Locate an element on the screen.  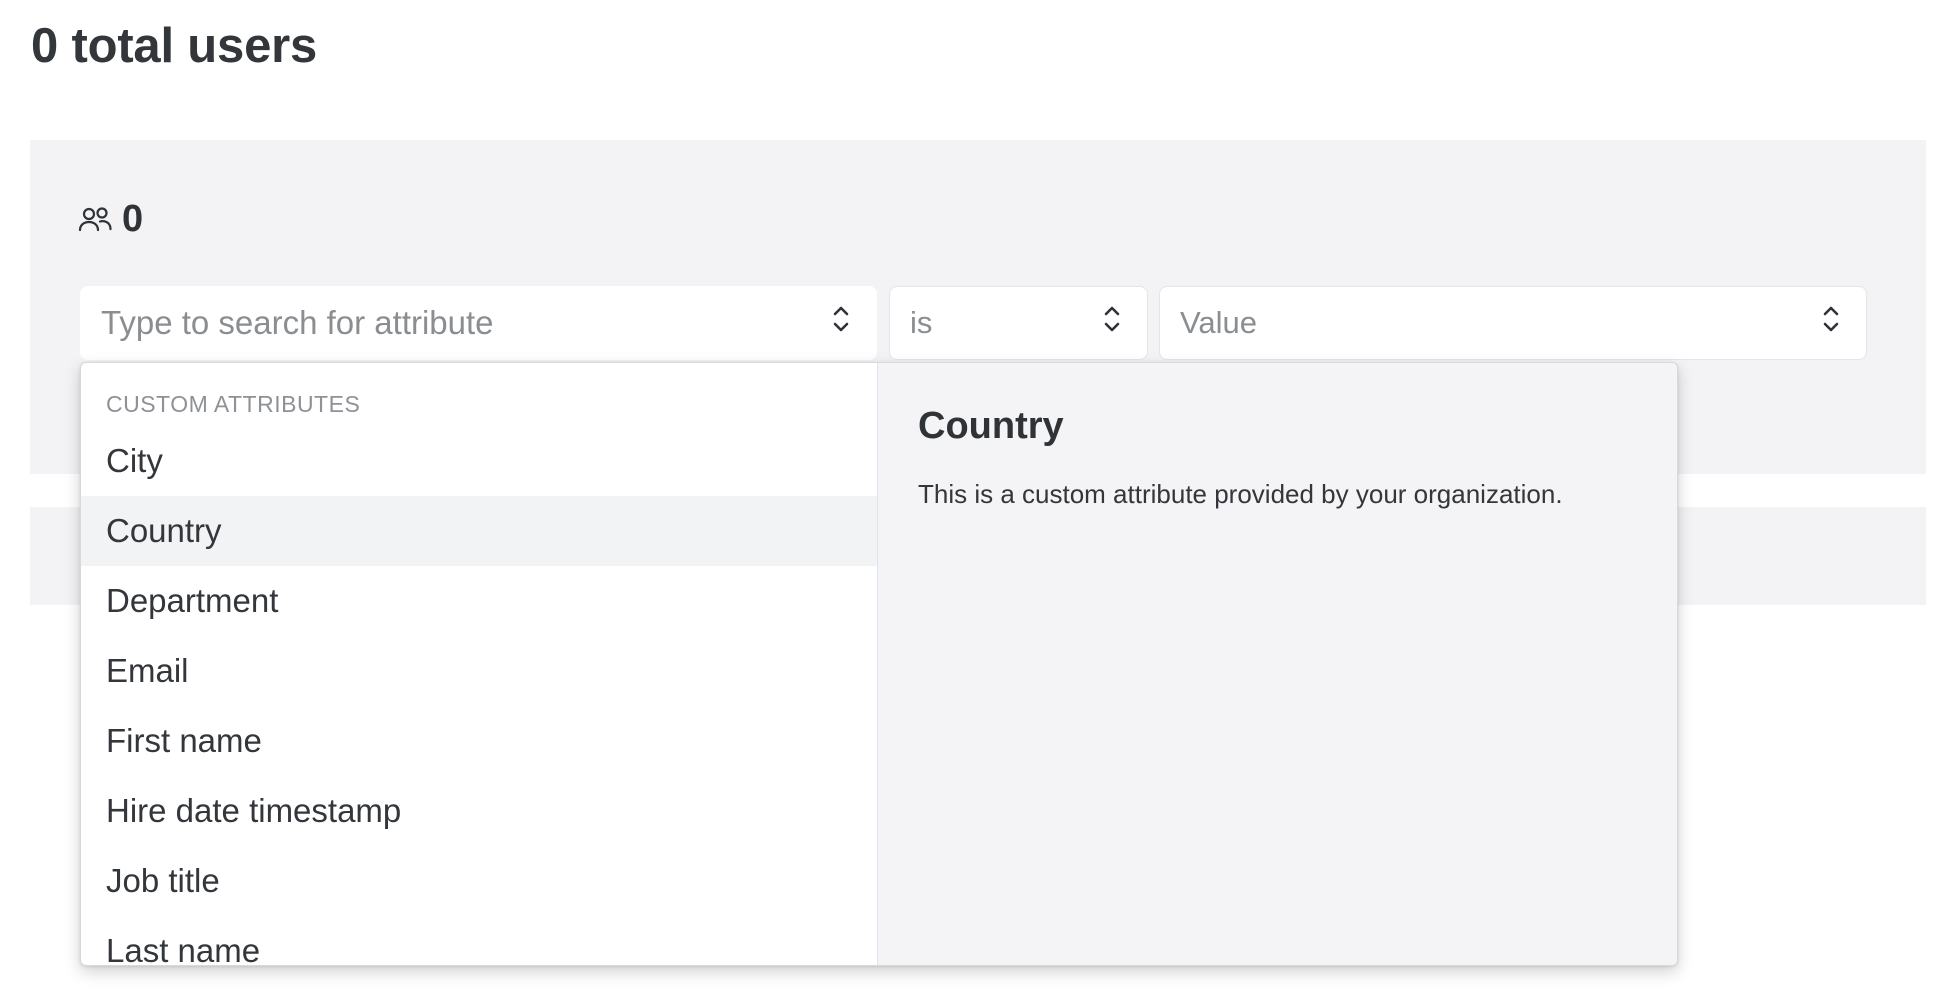
attribute-option-email: Email is located at coordinates (479, 671).